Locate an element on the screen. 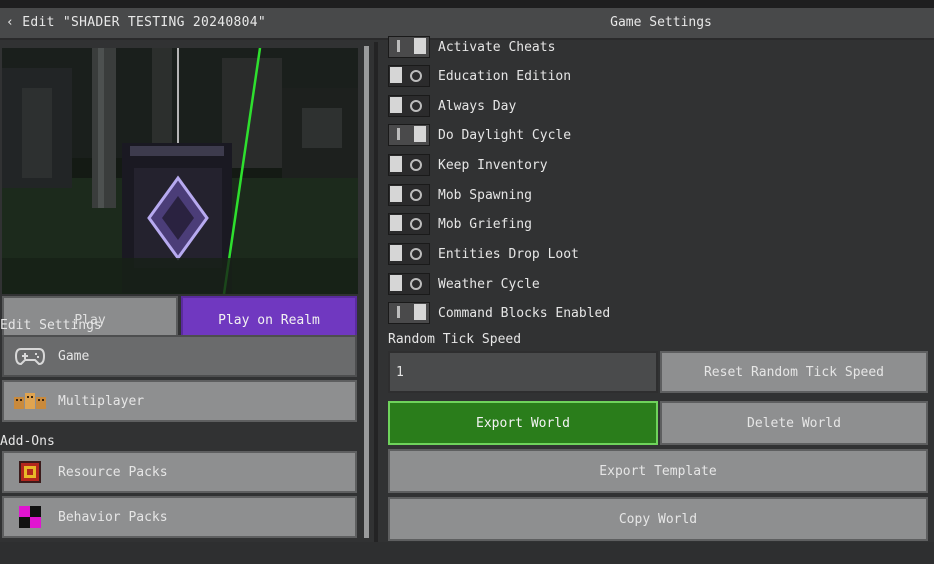 The height and width of the screenshot is (564, 934). toggle-row-mob-griefing: Mob Griefing is located at coordinates (460, 224).